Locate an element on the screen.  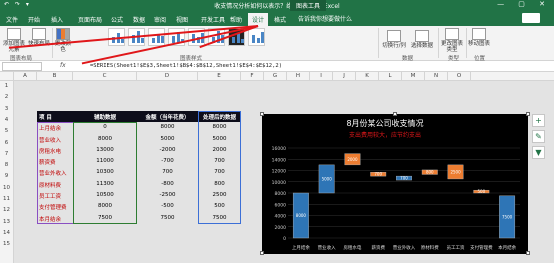
tab-formulas: 公式 is located at coordinates (117, 19).